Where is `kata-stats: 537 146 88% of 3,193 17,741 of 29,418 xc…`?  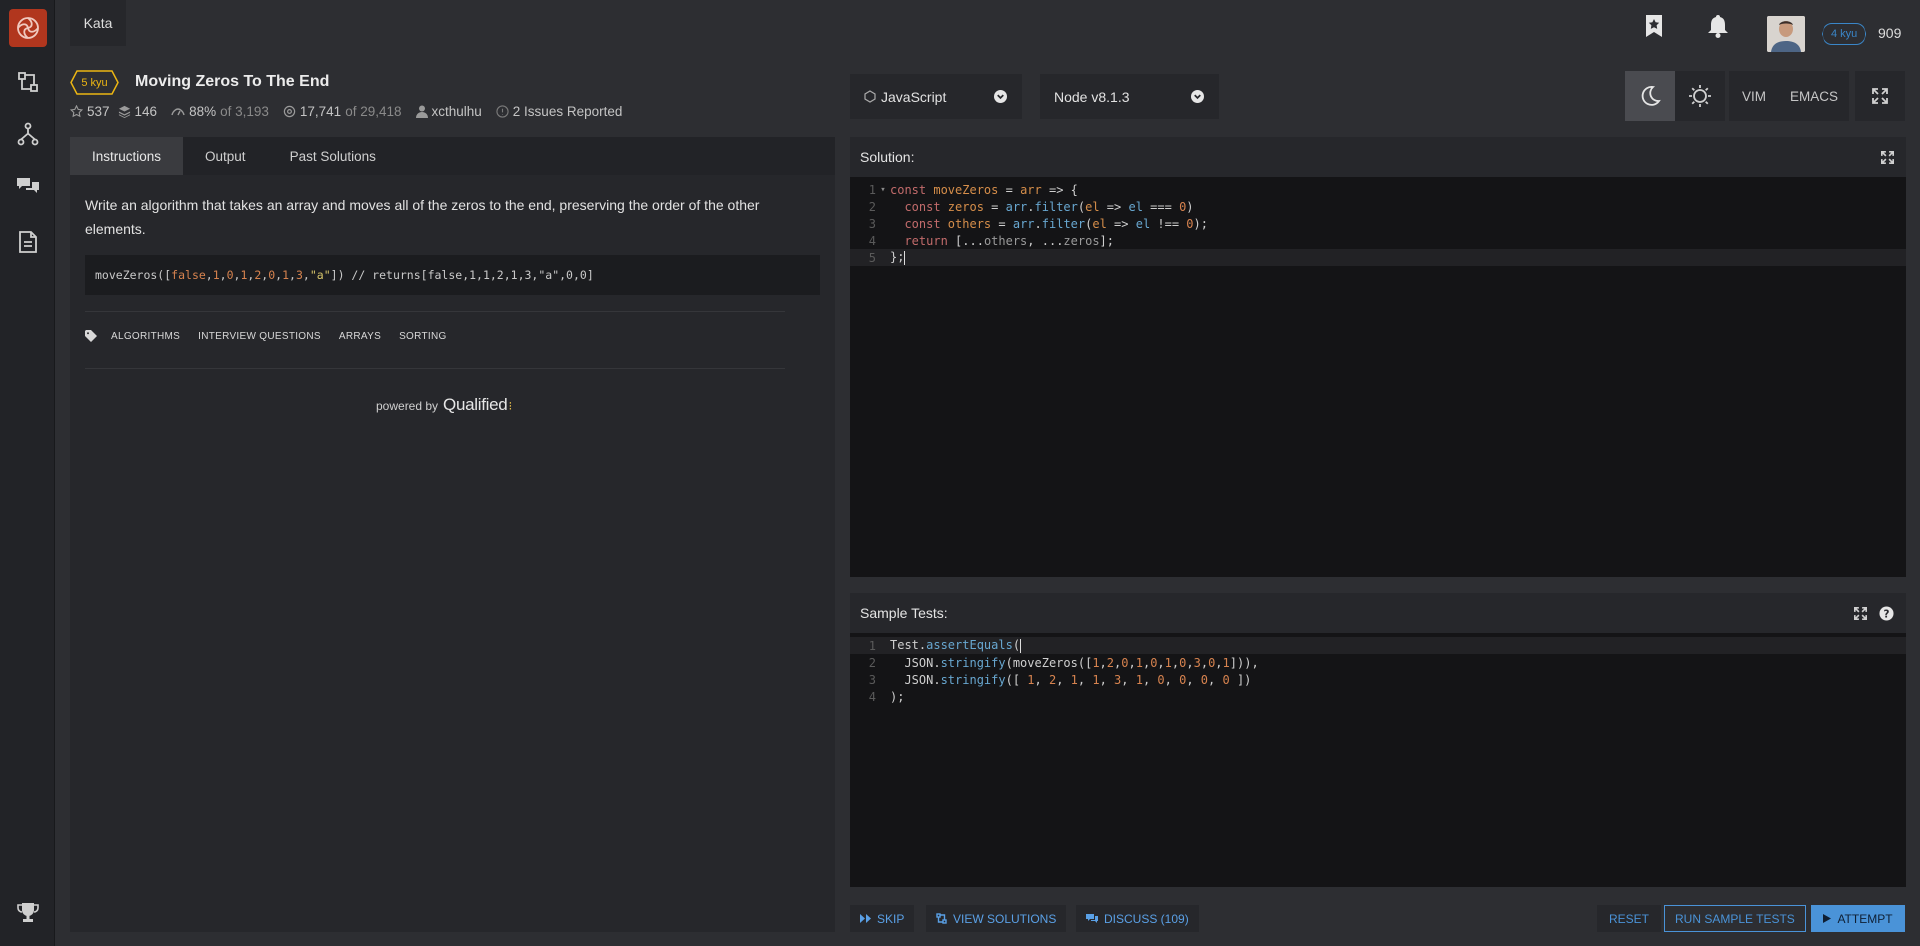
kata-stats: 537 146 88% of 3,193 17,741 of 29,418 xc… is located at coordinates (346, 111).